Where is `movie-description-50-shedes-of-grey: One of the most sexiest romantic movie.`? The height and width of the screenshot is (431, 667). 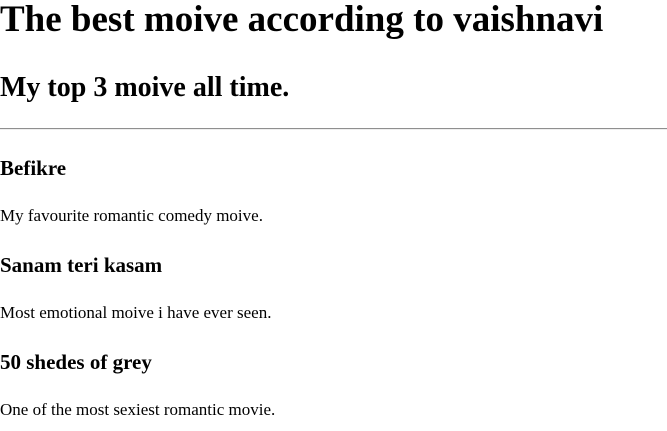
movie-description-50-shedes-of-grey: One of the most sexiest romantic movie. is located at coordinates (138, 409).